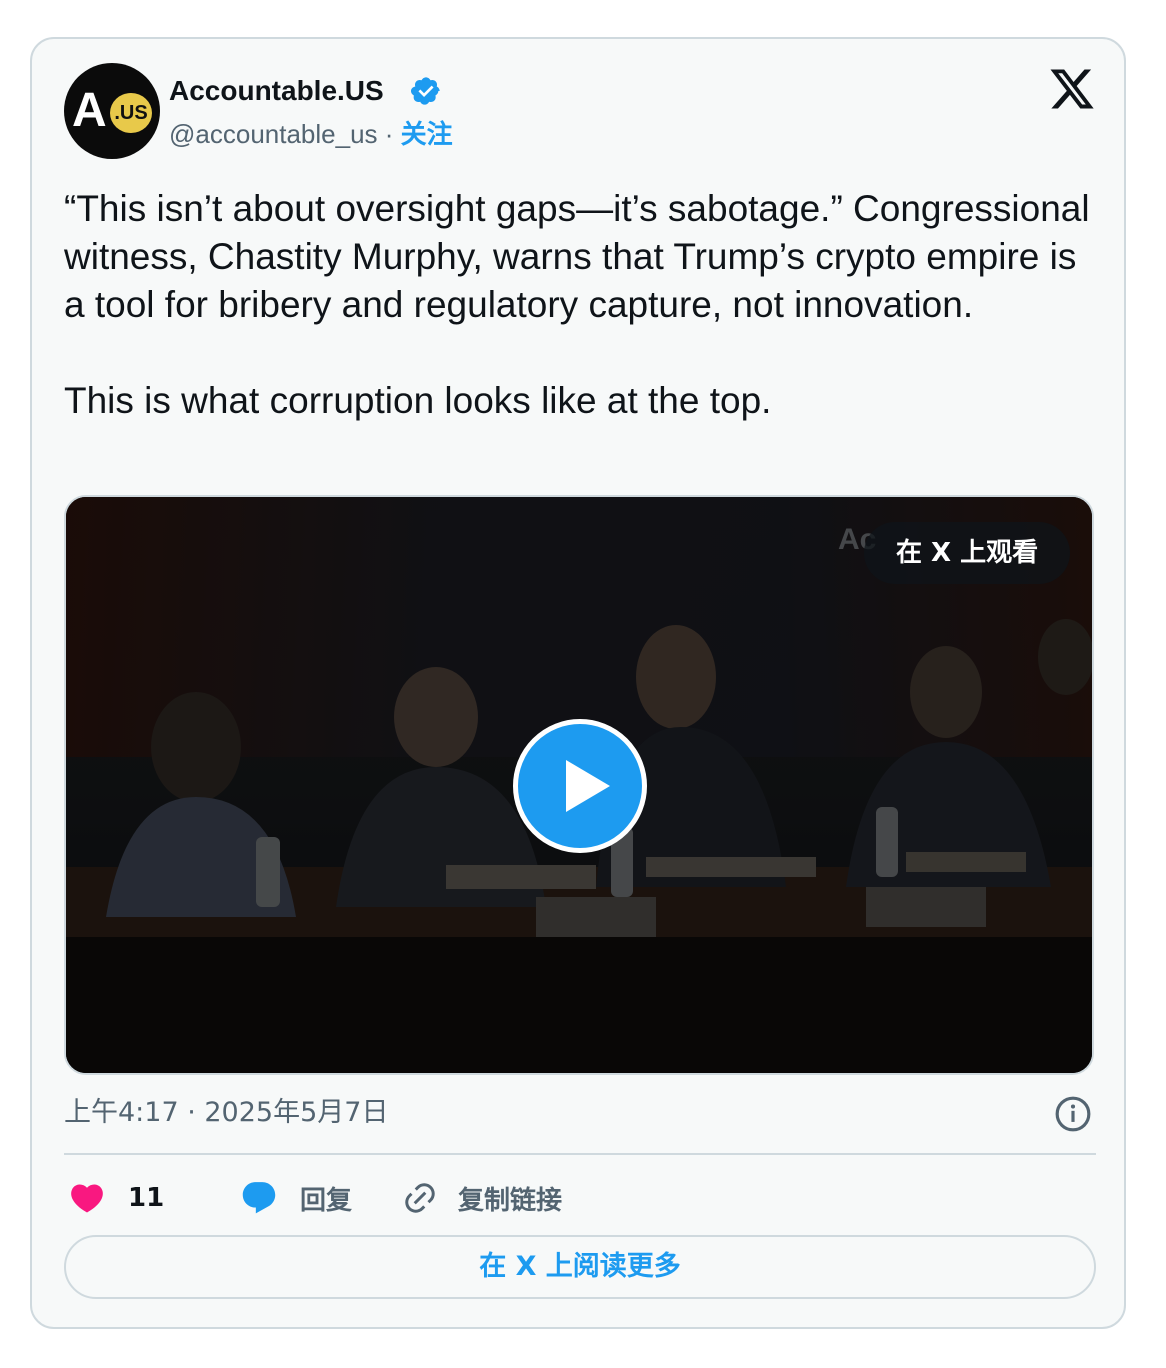  Describe the element at coordinates (326, 1200) in the screenshot. I see `reply-label: 回复` at that location.